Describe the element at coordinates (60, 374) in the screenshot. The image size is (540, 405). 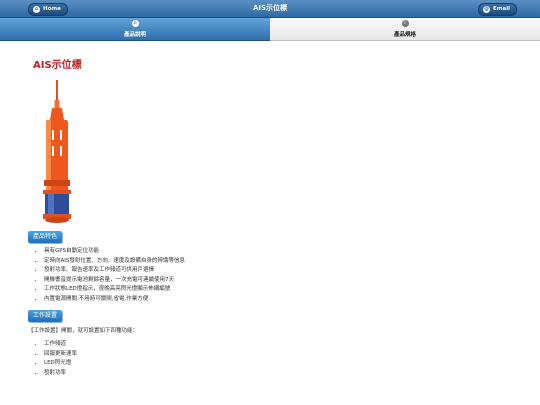
I see `list-item: 發射功率` at that location.